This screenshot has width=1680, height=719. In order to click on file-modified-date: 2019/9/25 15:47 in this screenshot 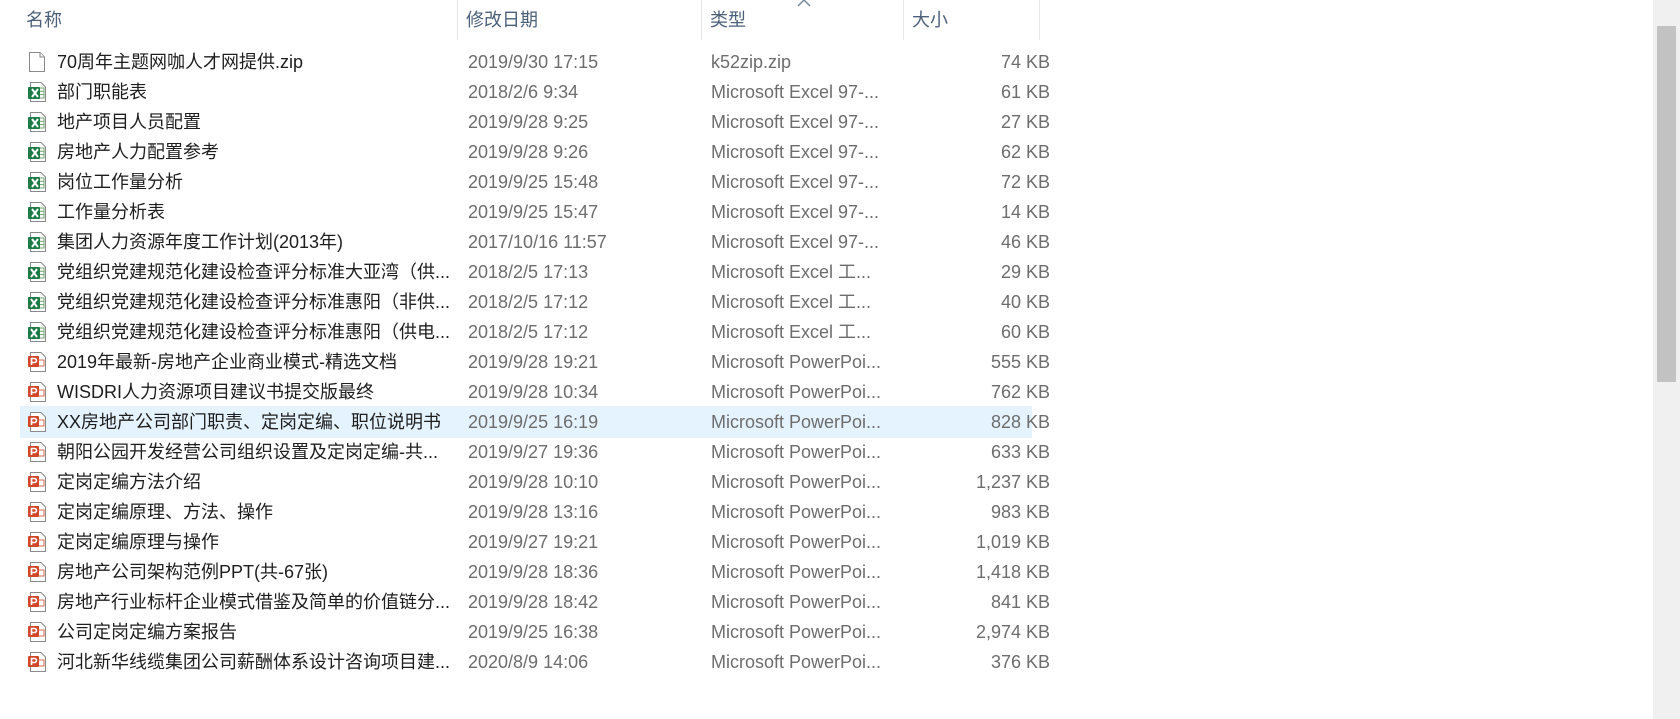, I will do `click(533, 212)`.